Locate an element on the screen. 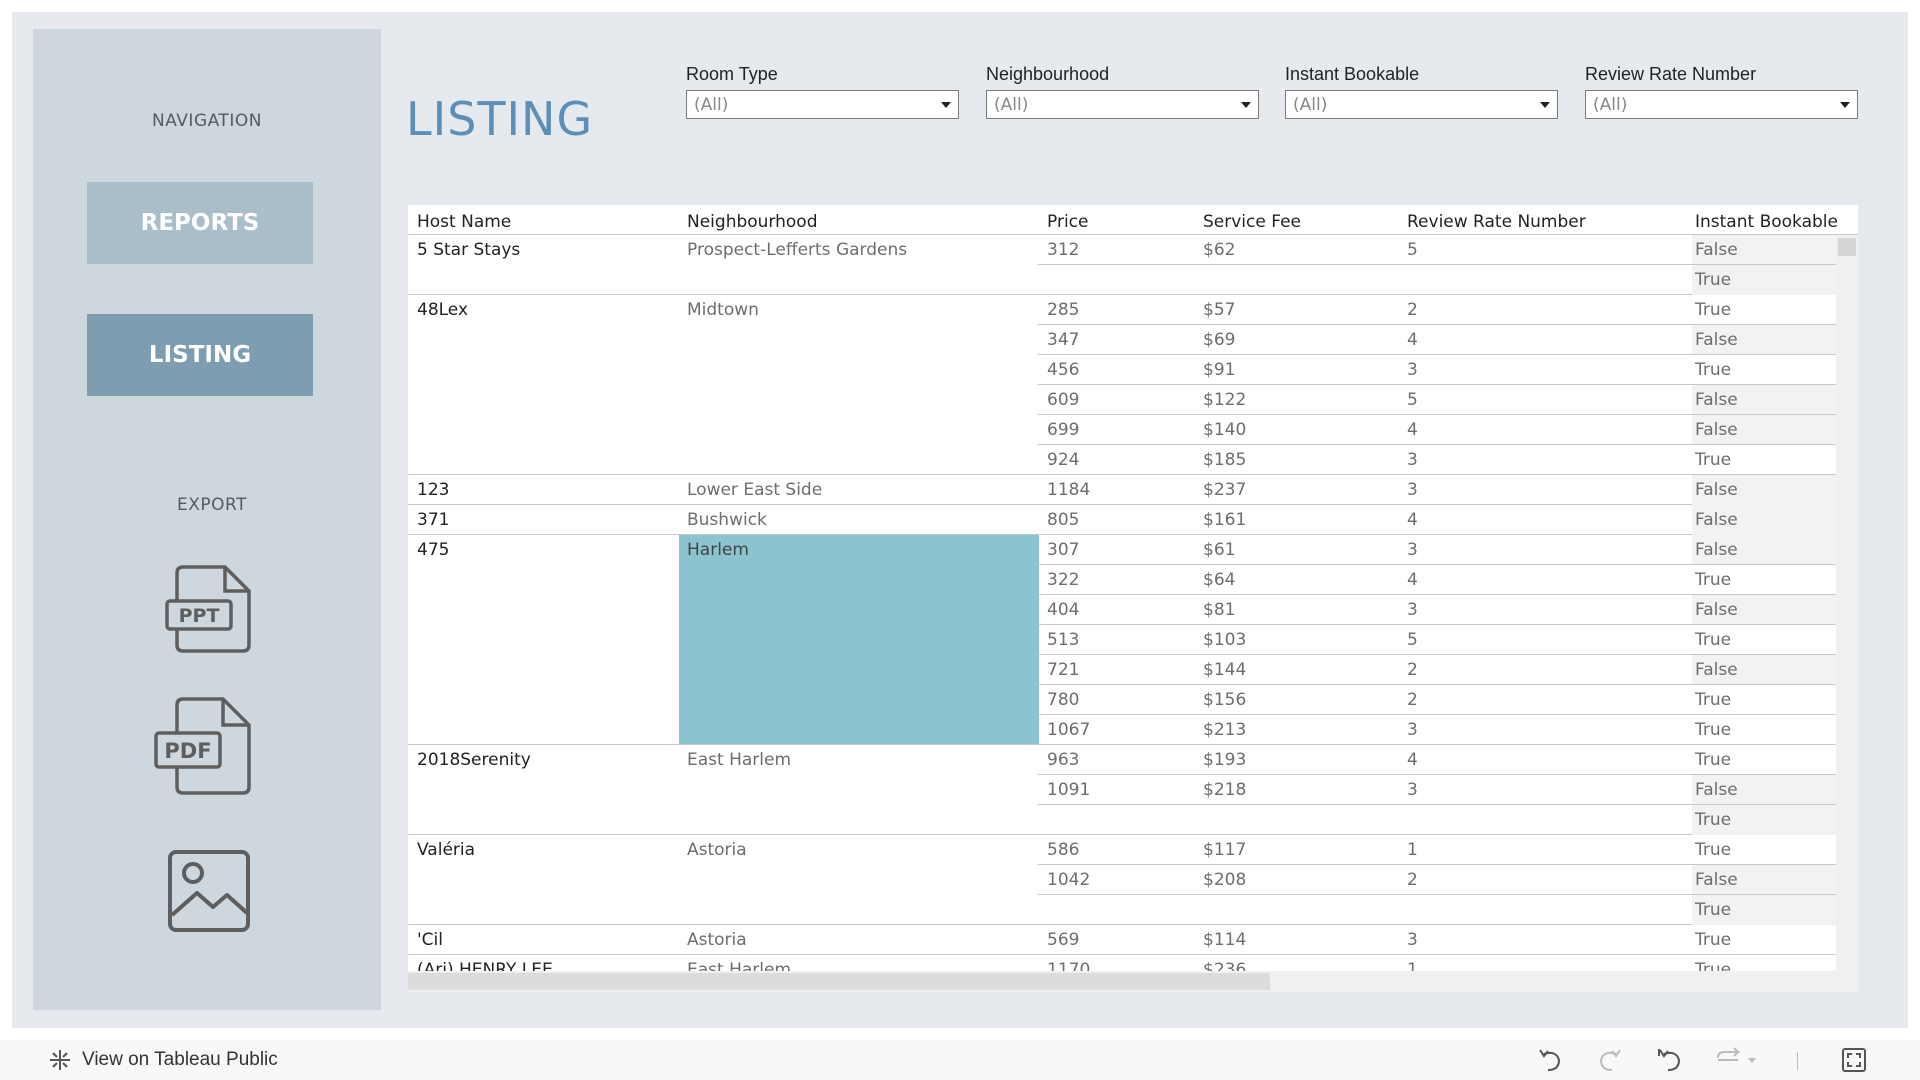  table-row: 513 $103 5 True is located at coordinates (1437, 640).